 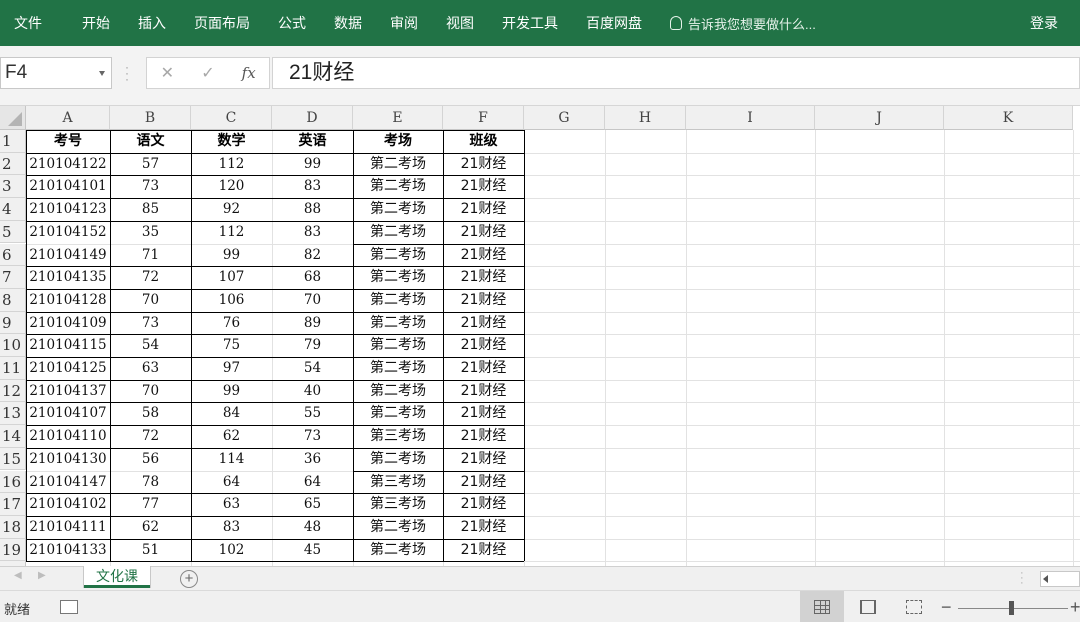 What do you see at coordinates (69, 607) in the screenshot?
I see `macro-record-icon` at bounding box center [69, 607].